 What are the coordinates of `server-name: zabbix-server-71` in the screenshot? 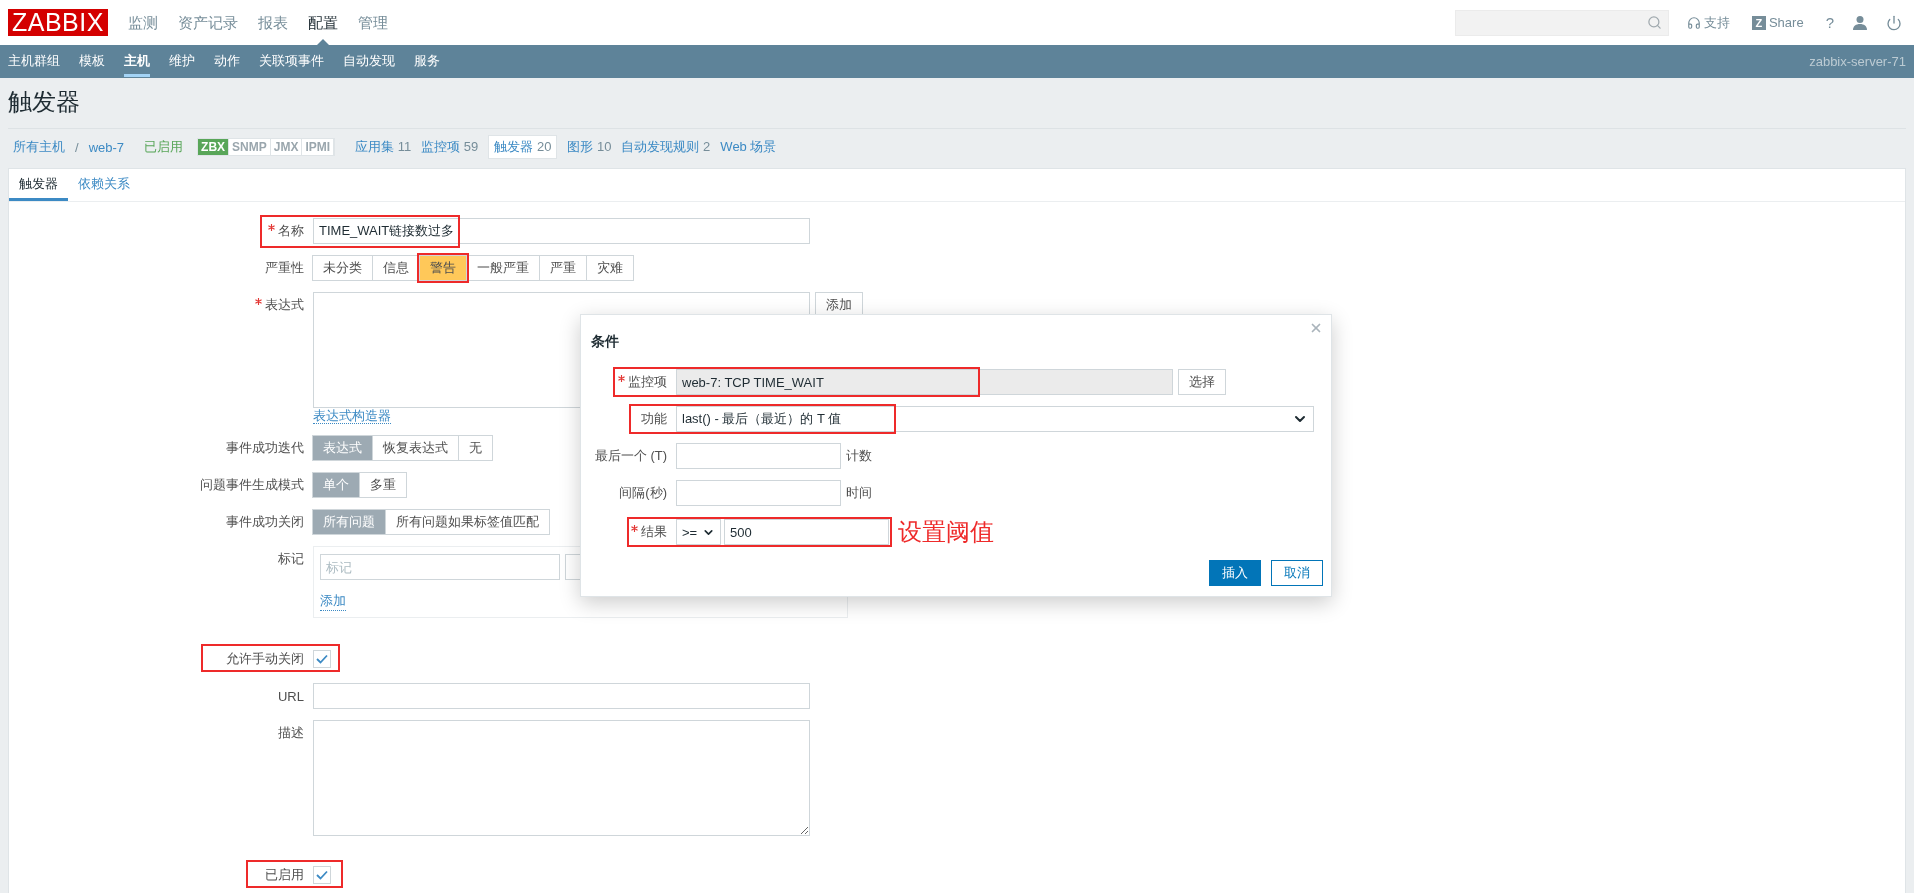 It's located at (1857, 61).